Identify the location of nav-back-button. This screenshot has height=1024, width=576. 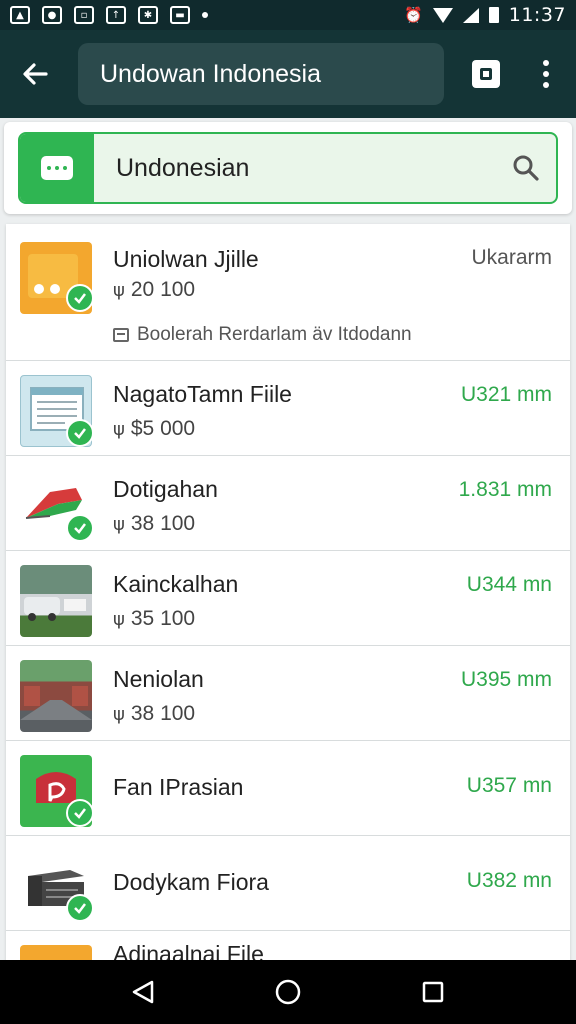
(143, 992).